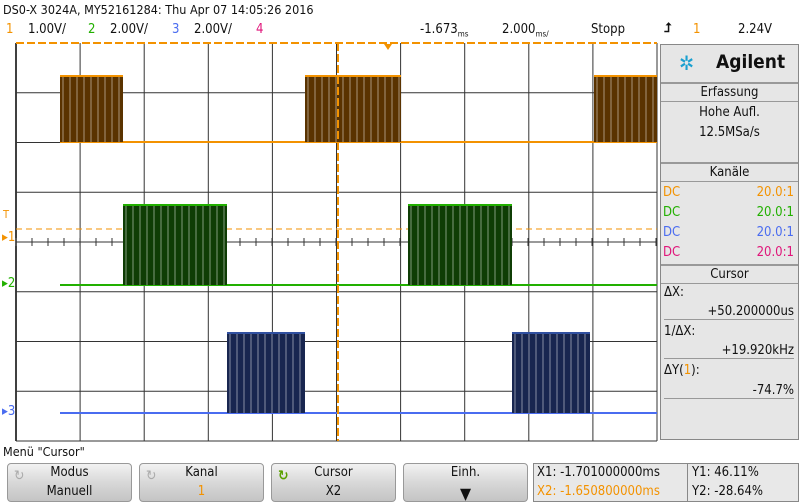 Image resolution: width=800 pixels, height=503 pixels. What do you see at coordinates (333, 472) in the screenshot?
I see `softkey-label: Cursor` at bounding box center [333, 472].